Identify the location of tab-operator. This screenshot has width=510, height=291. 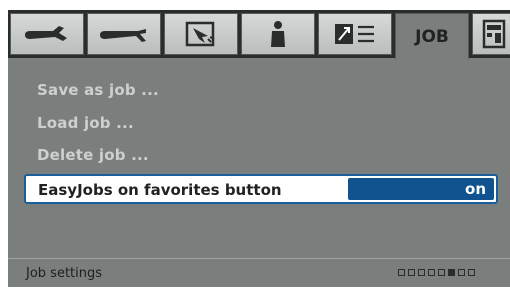
(278, 34).